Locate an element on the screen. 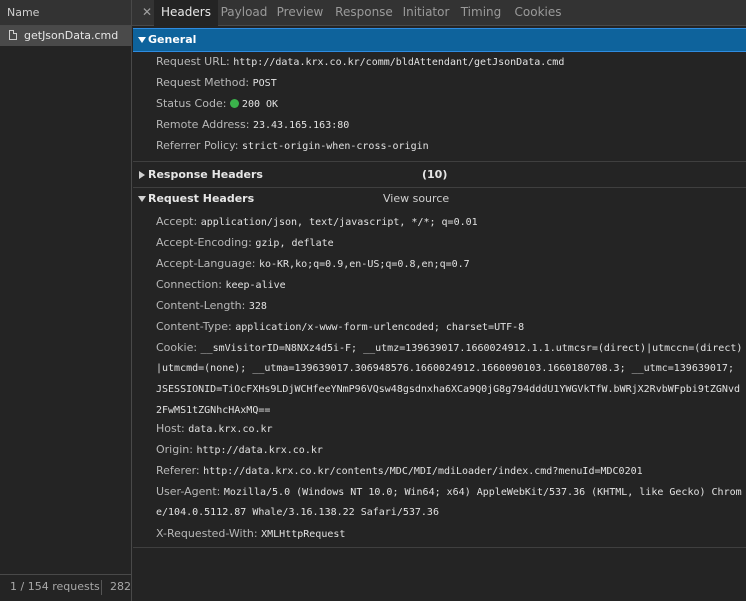 Image resolution: width=746 pixels, height=601 pixels. header-key: X-Requested-With: is located at coordinates (207, 533).